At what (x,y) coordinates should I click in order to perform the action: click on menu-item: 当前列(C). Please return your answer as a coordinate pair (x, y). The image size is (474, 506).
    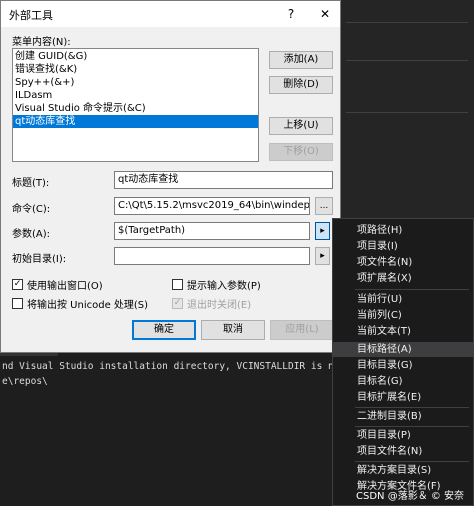
    Looking at the image, I should click on (403, 315).